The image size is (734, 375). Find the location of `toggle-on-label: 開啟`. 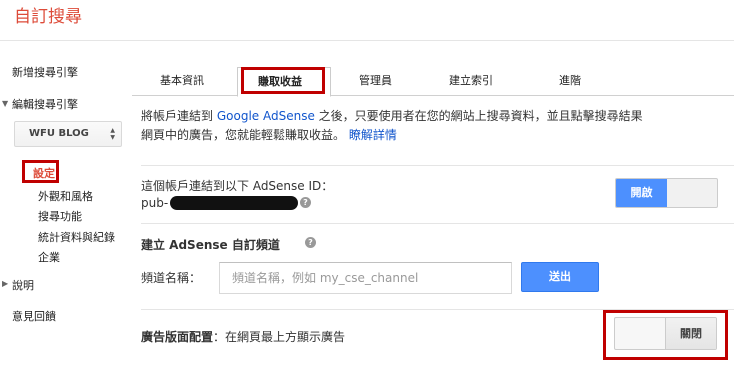

toggle-on-label: 開啟 is located at coordinates (641, 193).